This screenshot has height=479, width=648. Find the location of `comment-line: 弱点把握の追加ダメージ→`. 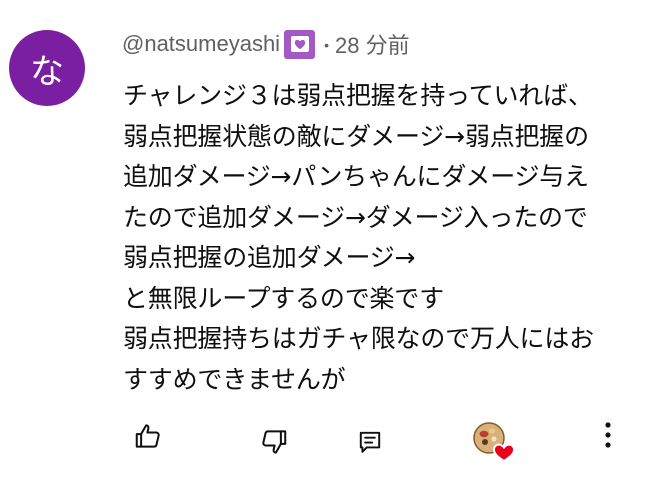

comment-line: 弱点把握の追加ダメージ→ is located at coordinates (269, 257).